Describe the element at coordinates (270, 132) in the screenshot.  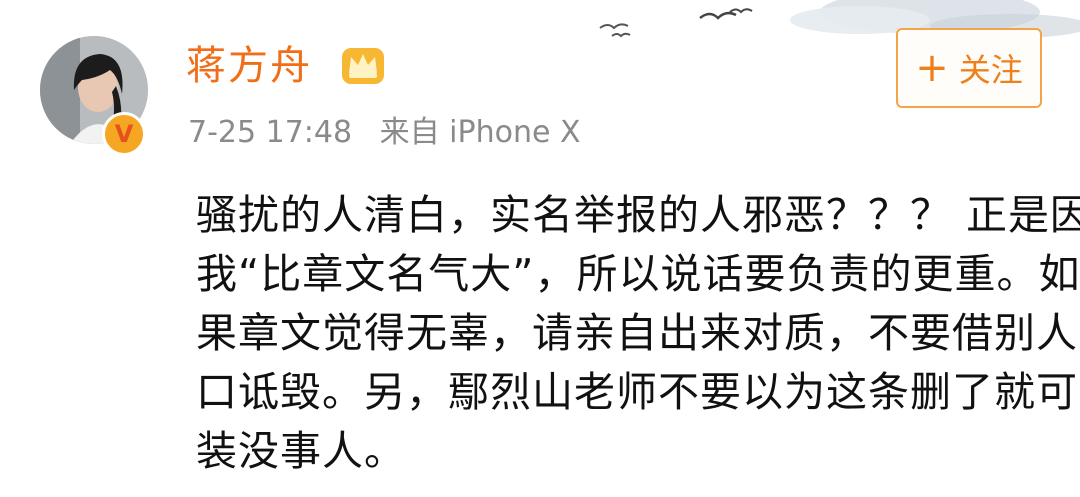
I see `post-timestamp: 7-25 17:48` at that location.